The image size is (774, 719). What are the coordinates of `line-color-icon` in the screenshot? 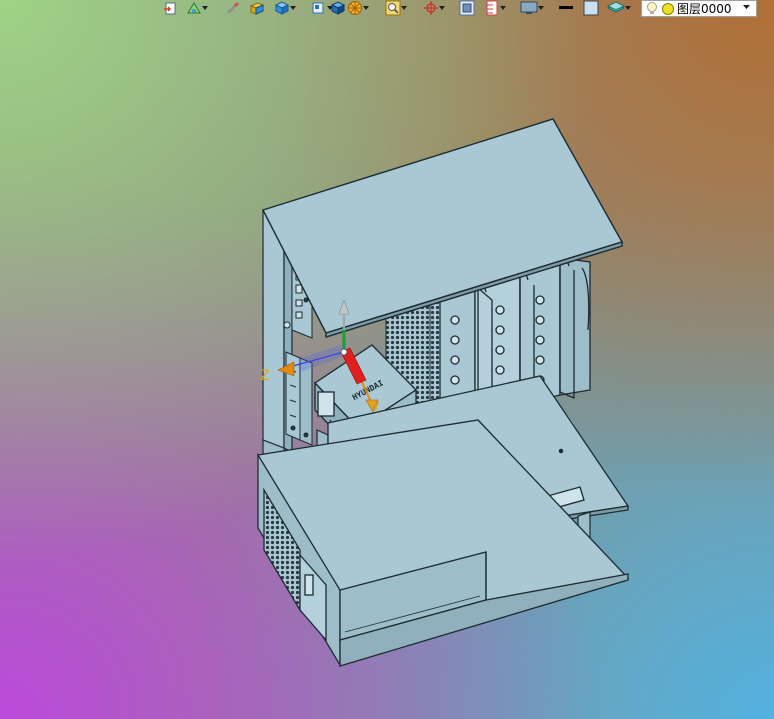 It's located at (566, 7).